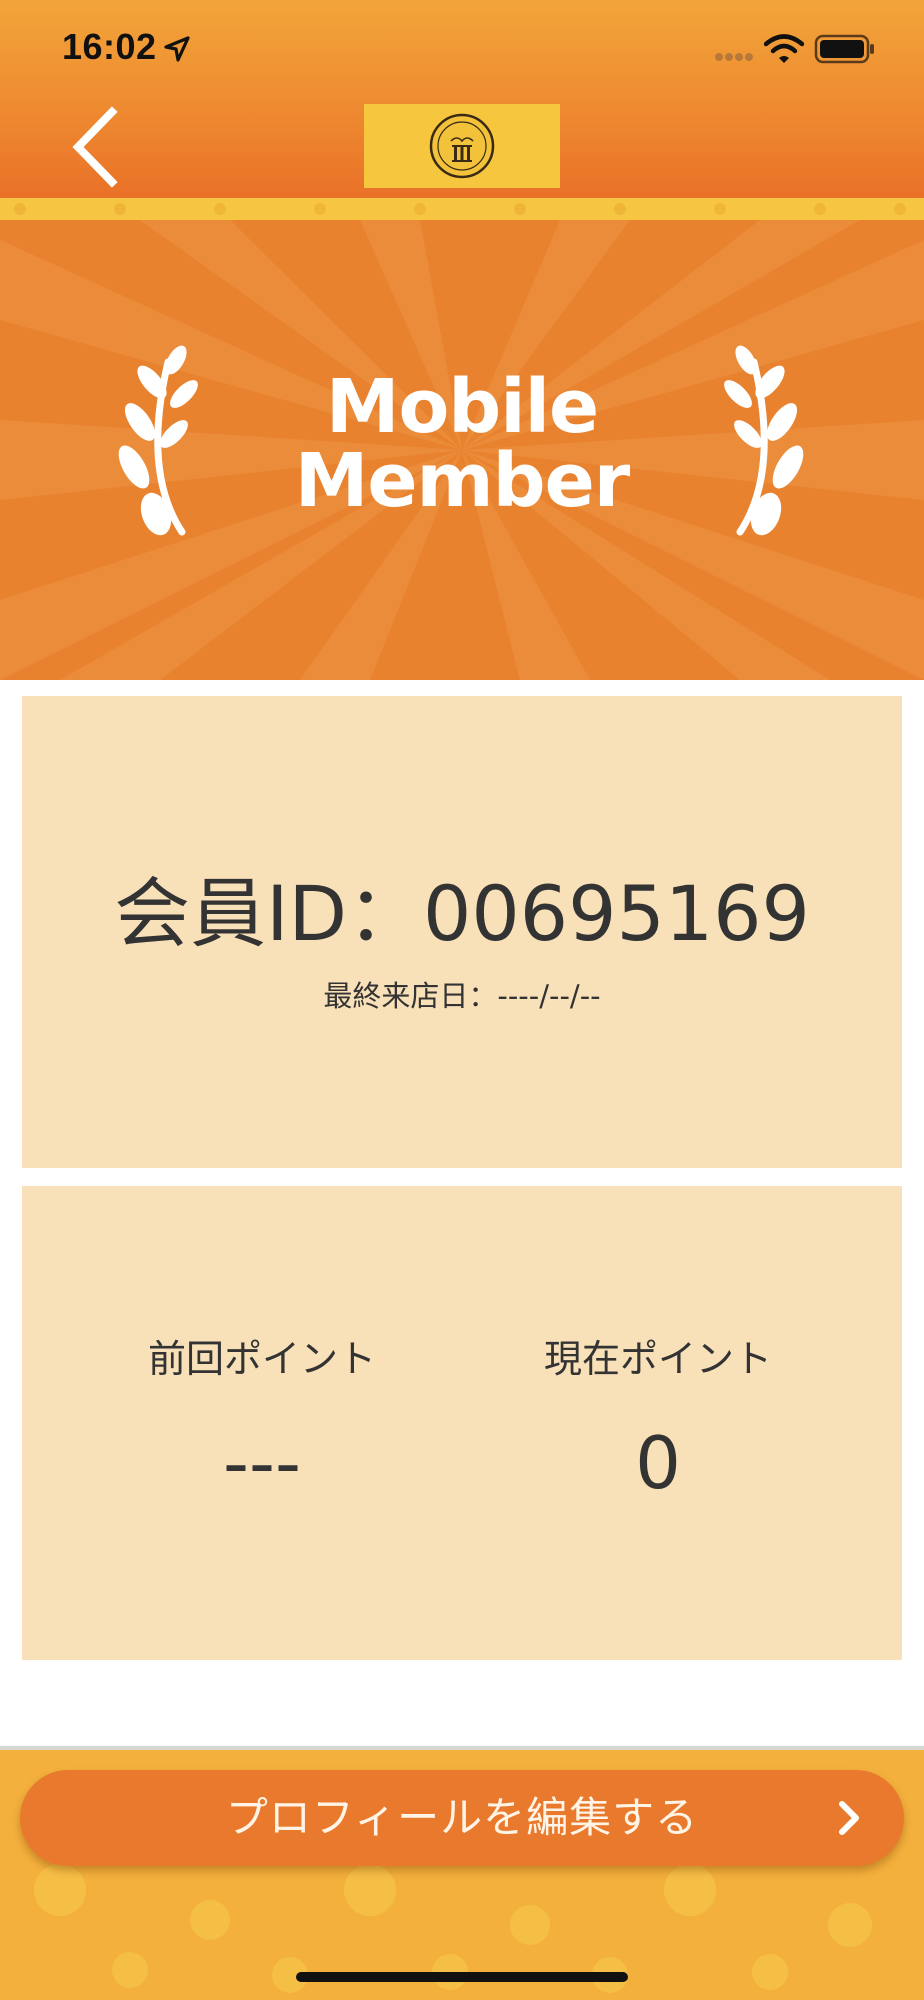 The width and height of the screenshot is (924, 2000). I want to click on header-bar: 16:02, so click(462, 99).